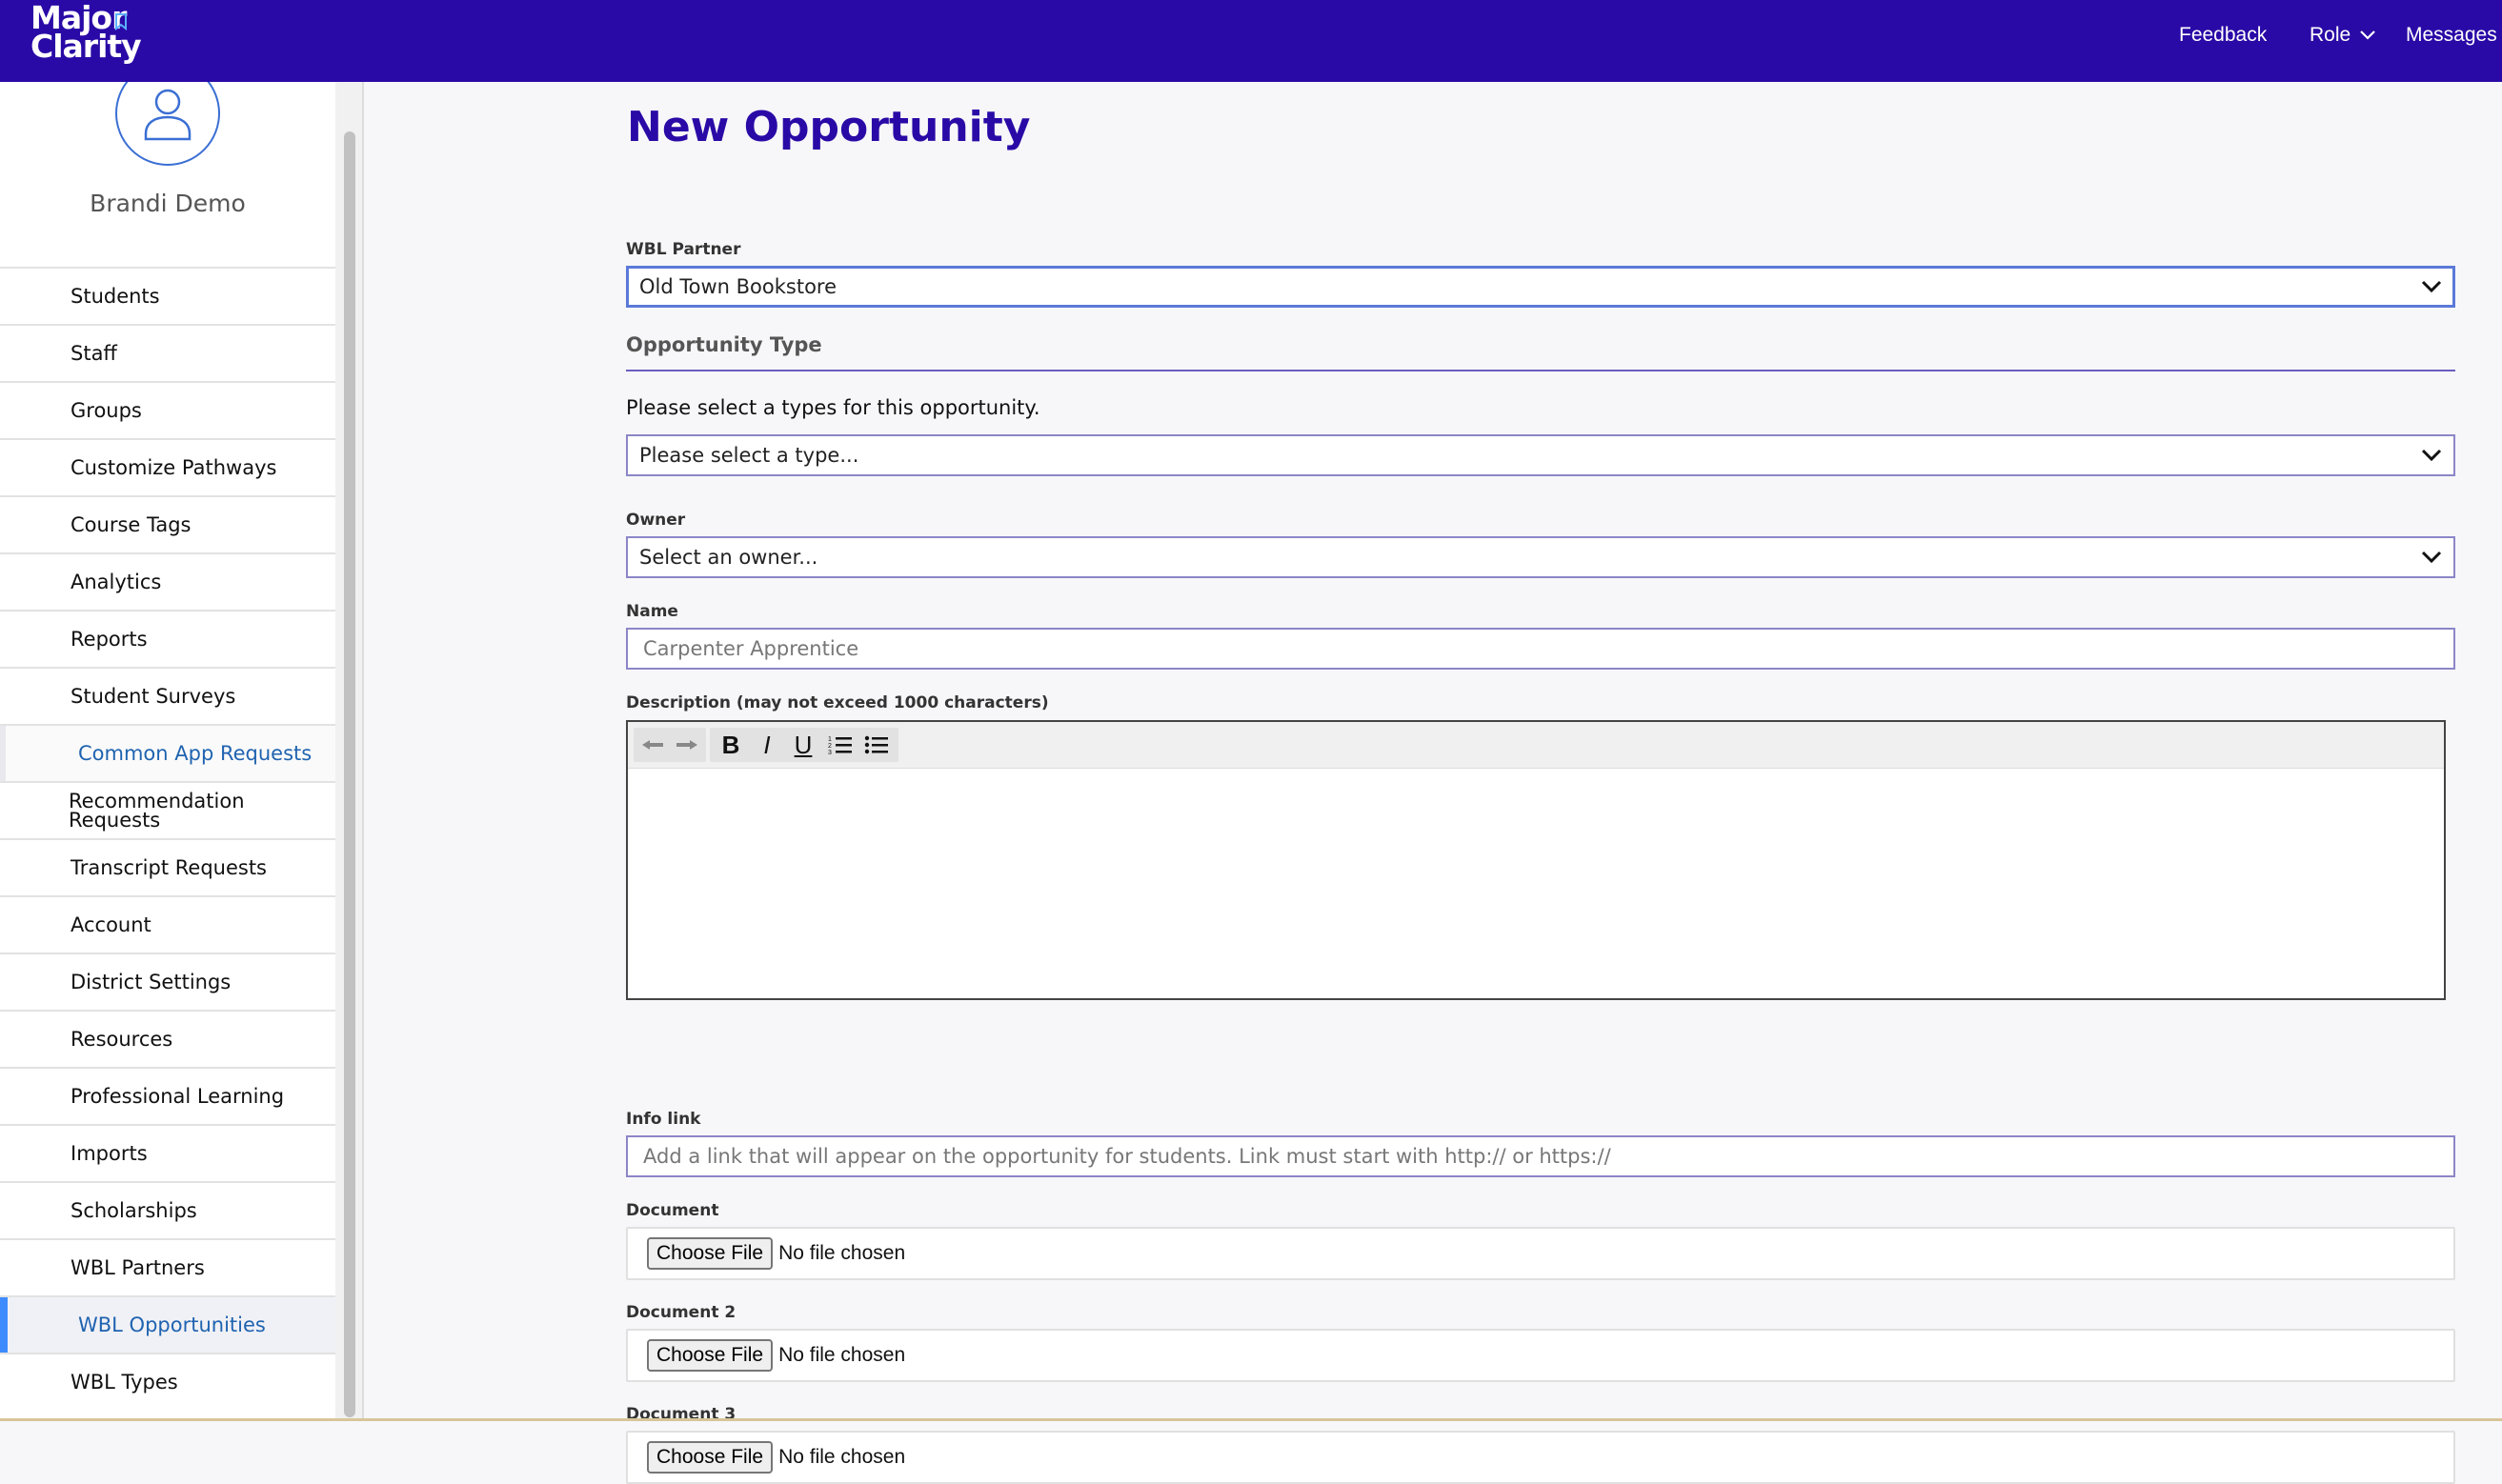  Describe the element at coordinates (1536, 745) in the screenshot. I see `editor-toolbar: B I U 1 2 3` at that location.